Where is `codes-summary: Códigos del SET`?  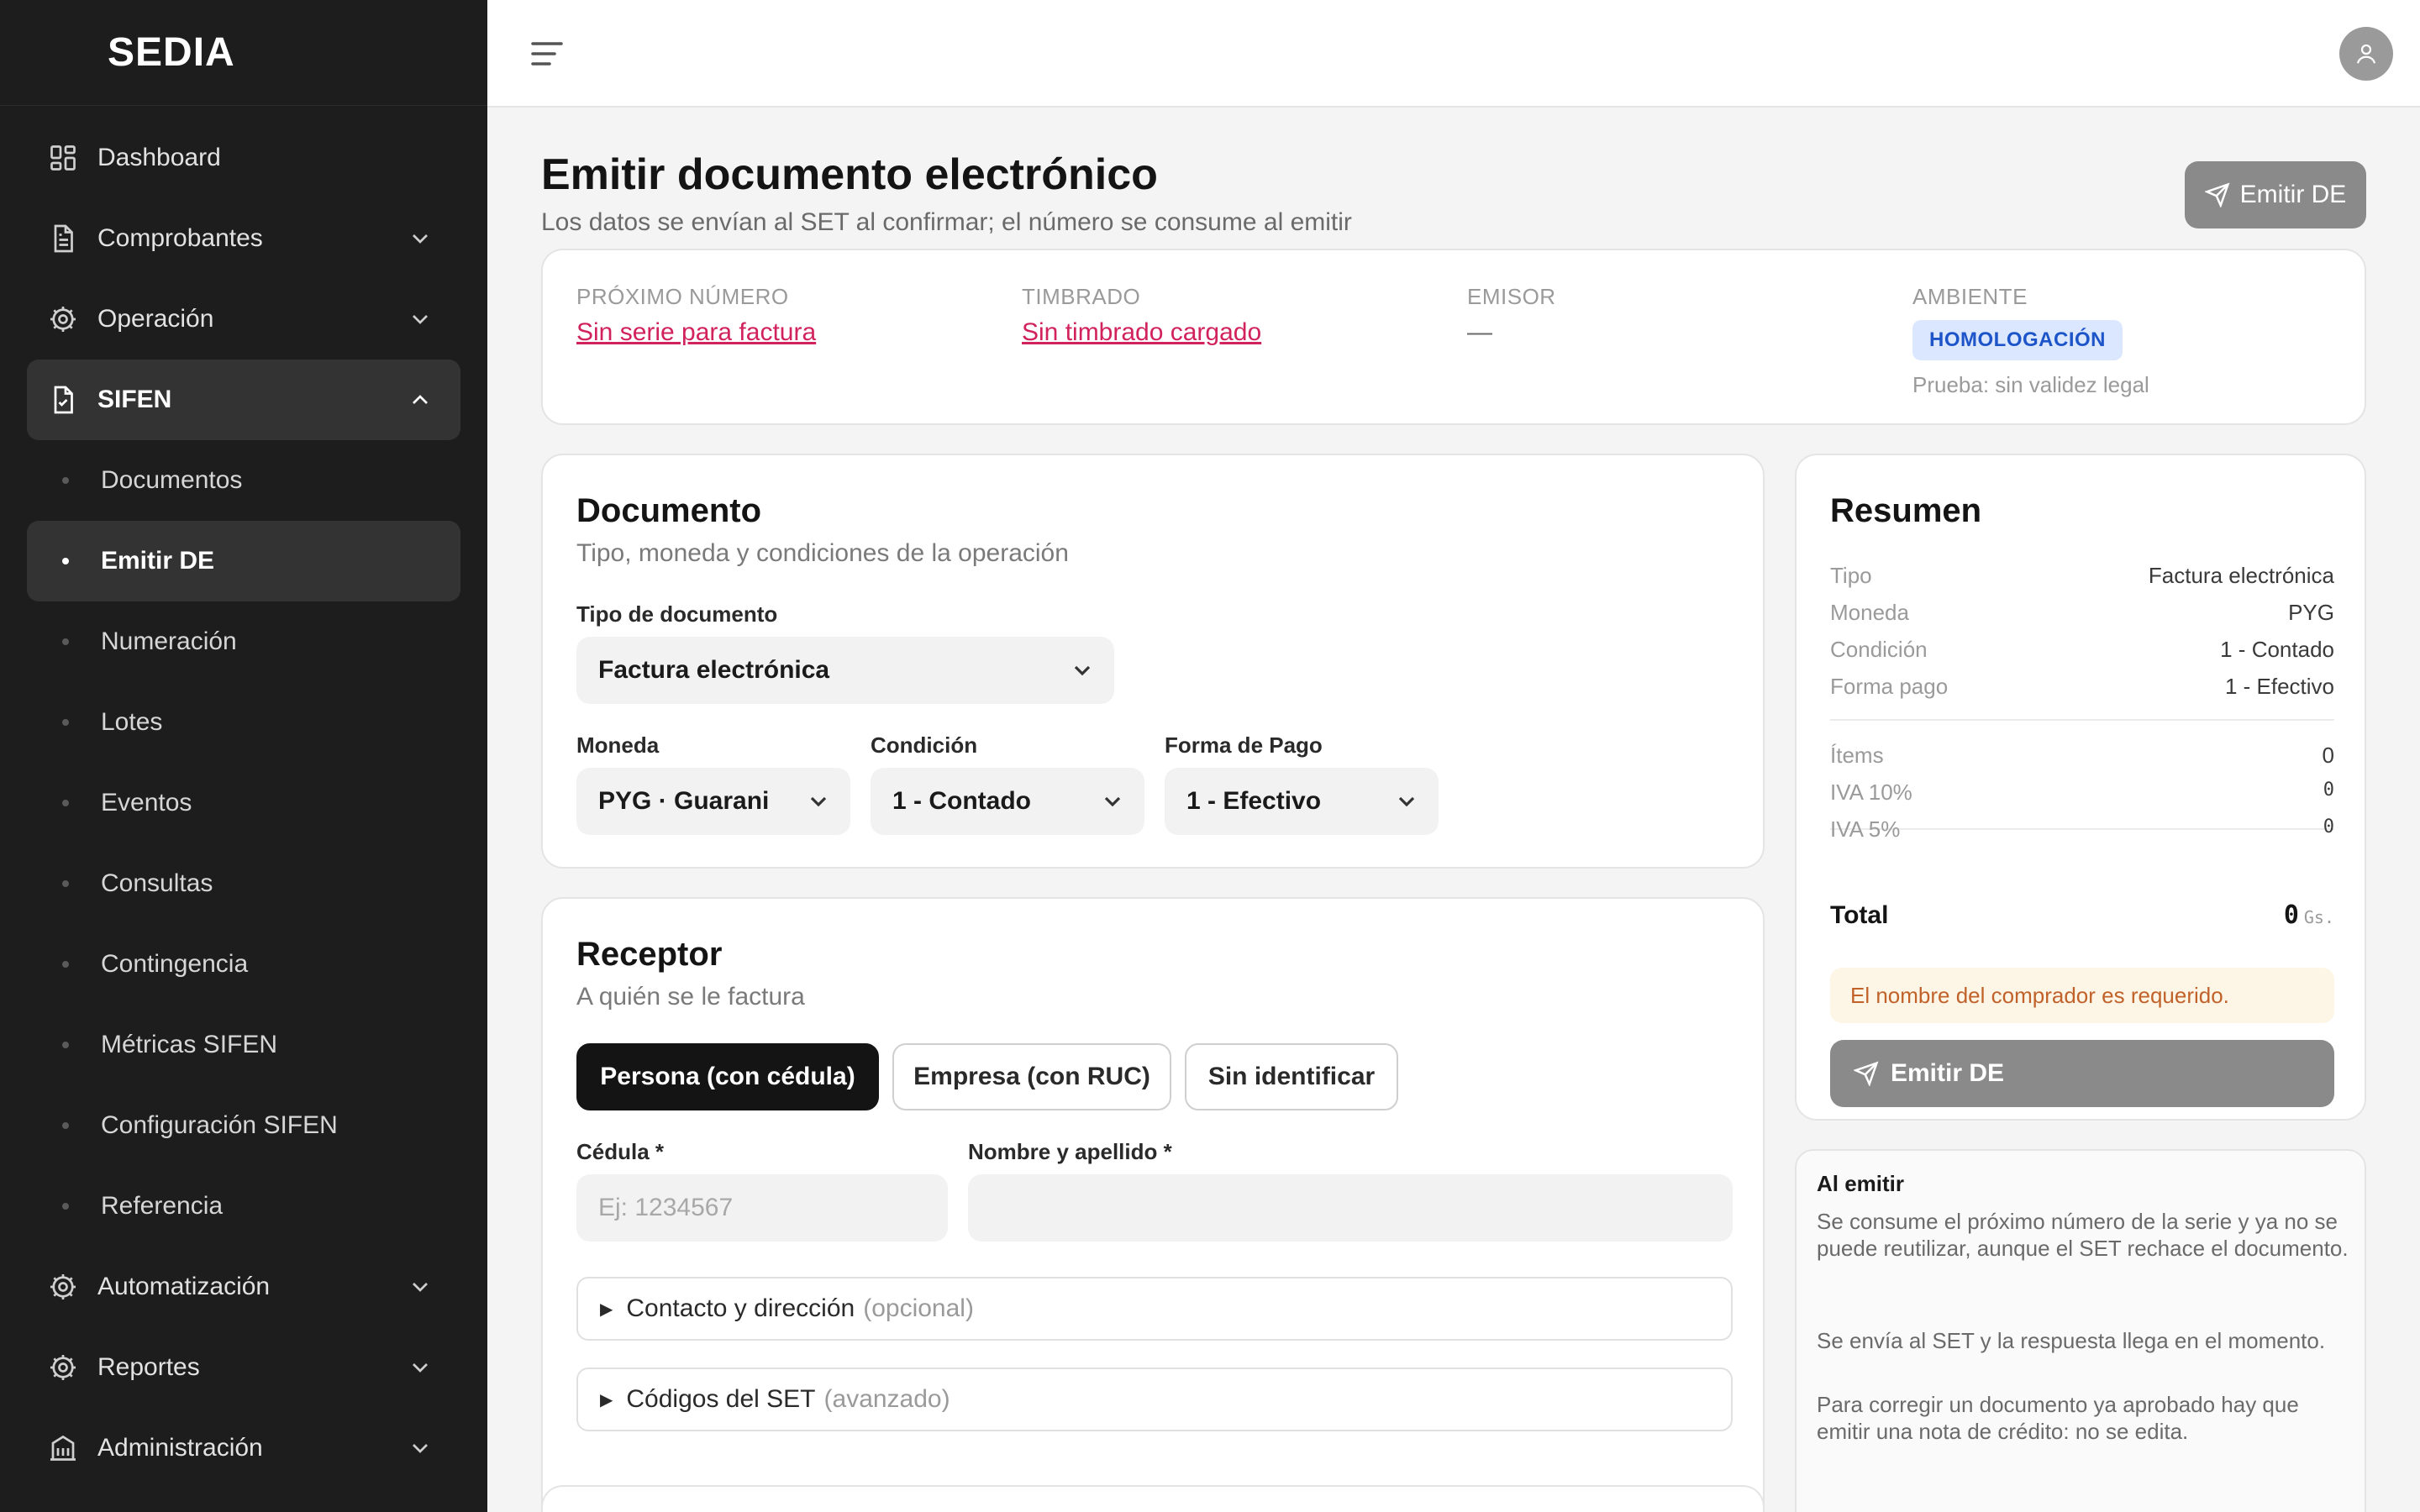
codes-summary: Códigos del SET is located at coordinates (721, 1399).